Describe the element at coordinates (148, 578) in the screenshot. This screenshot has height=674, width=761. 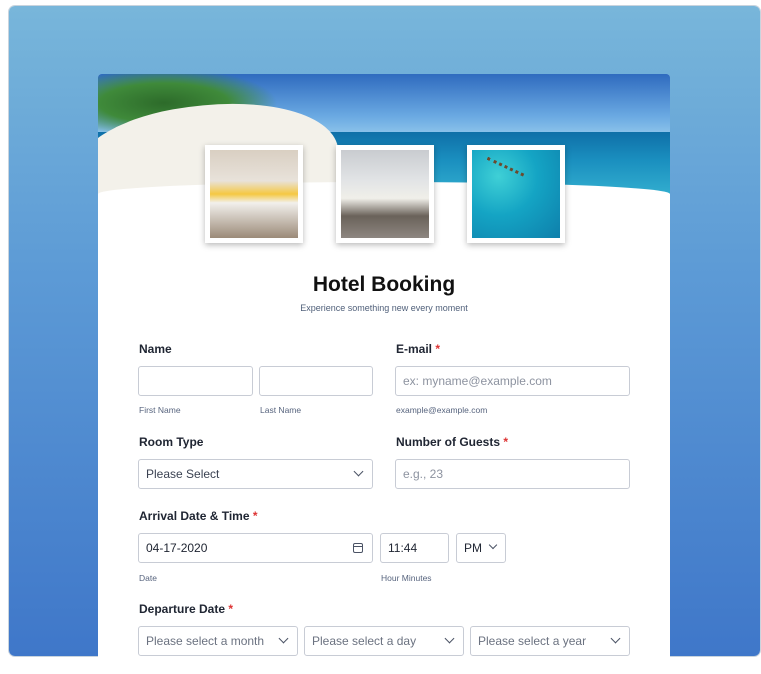
I see `arrival-date-sublabel: Date` at that location.